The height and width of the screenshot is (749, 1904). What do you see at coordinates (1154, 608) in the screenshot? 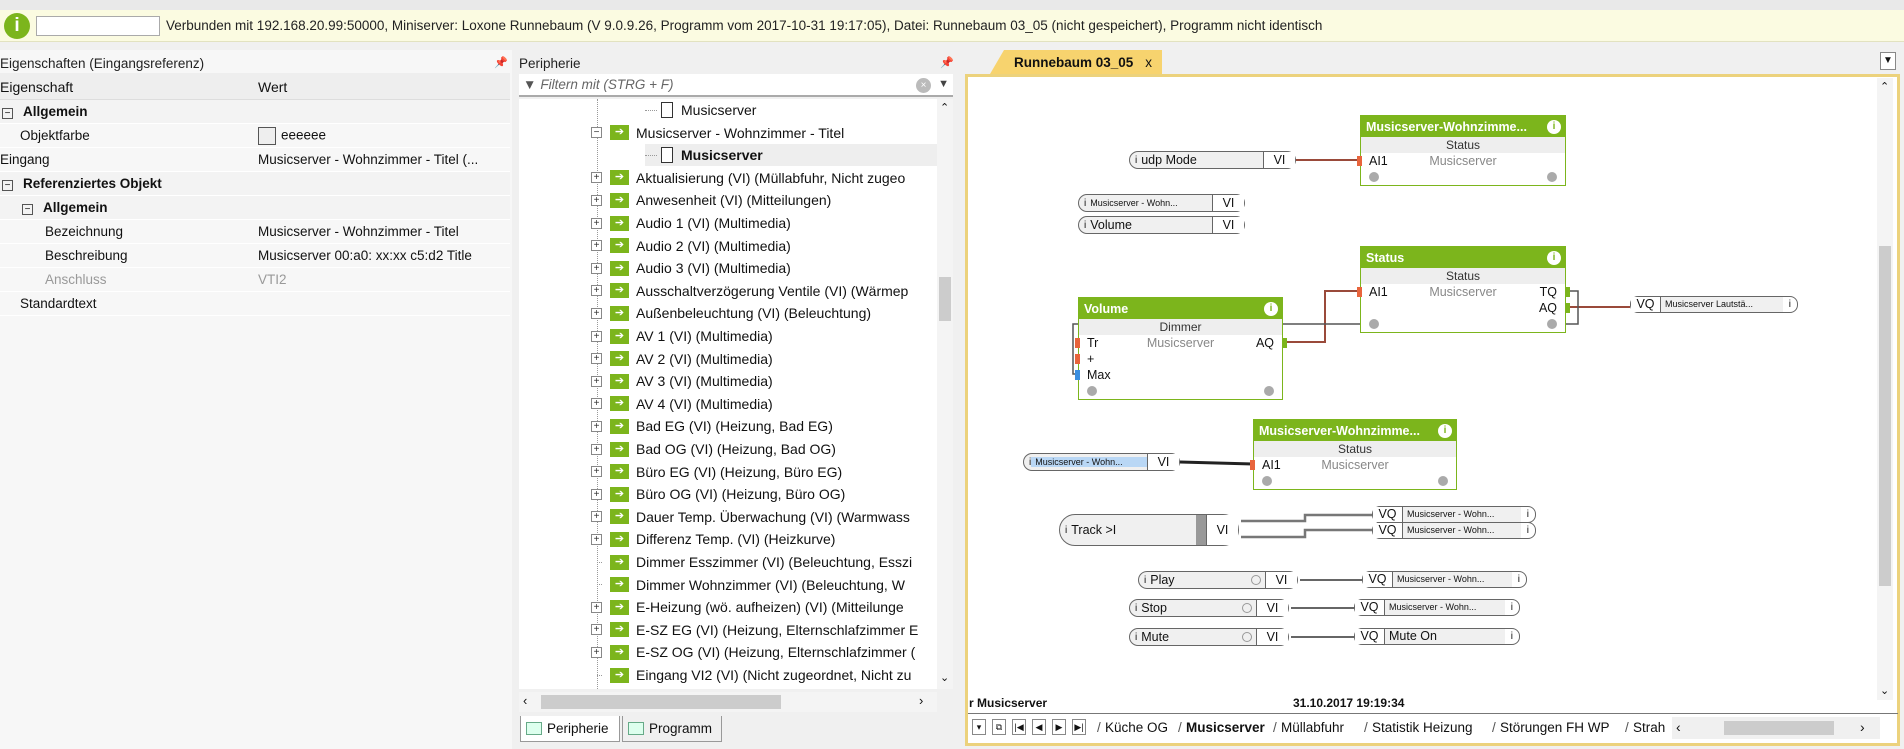
I see `input-reference-label: Stop` at bounding box center [1154, 608].